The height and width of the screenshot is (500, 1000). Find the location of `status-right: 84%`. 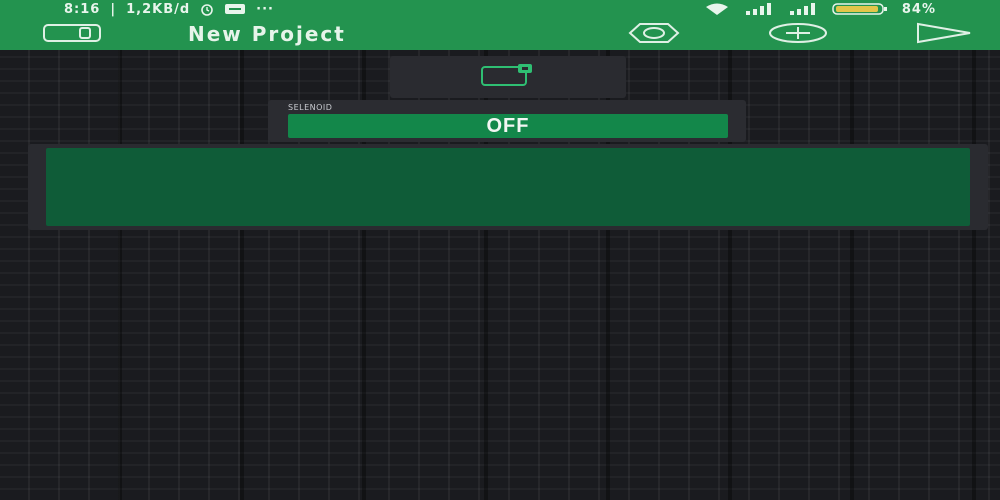

status-right: 84% is located at coordinates (820, 9).